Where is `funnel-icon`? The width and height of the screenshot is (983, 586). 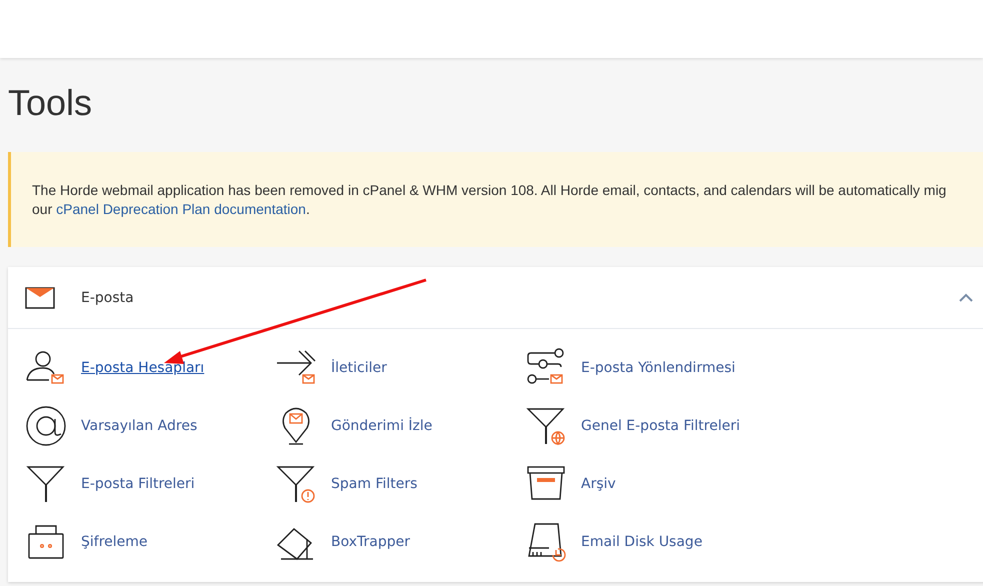 funnel-icon is located at coordinates (46, 484).